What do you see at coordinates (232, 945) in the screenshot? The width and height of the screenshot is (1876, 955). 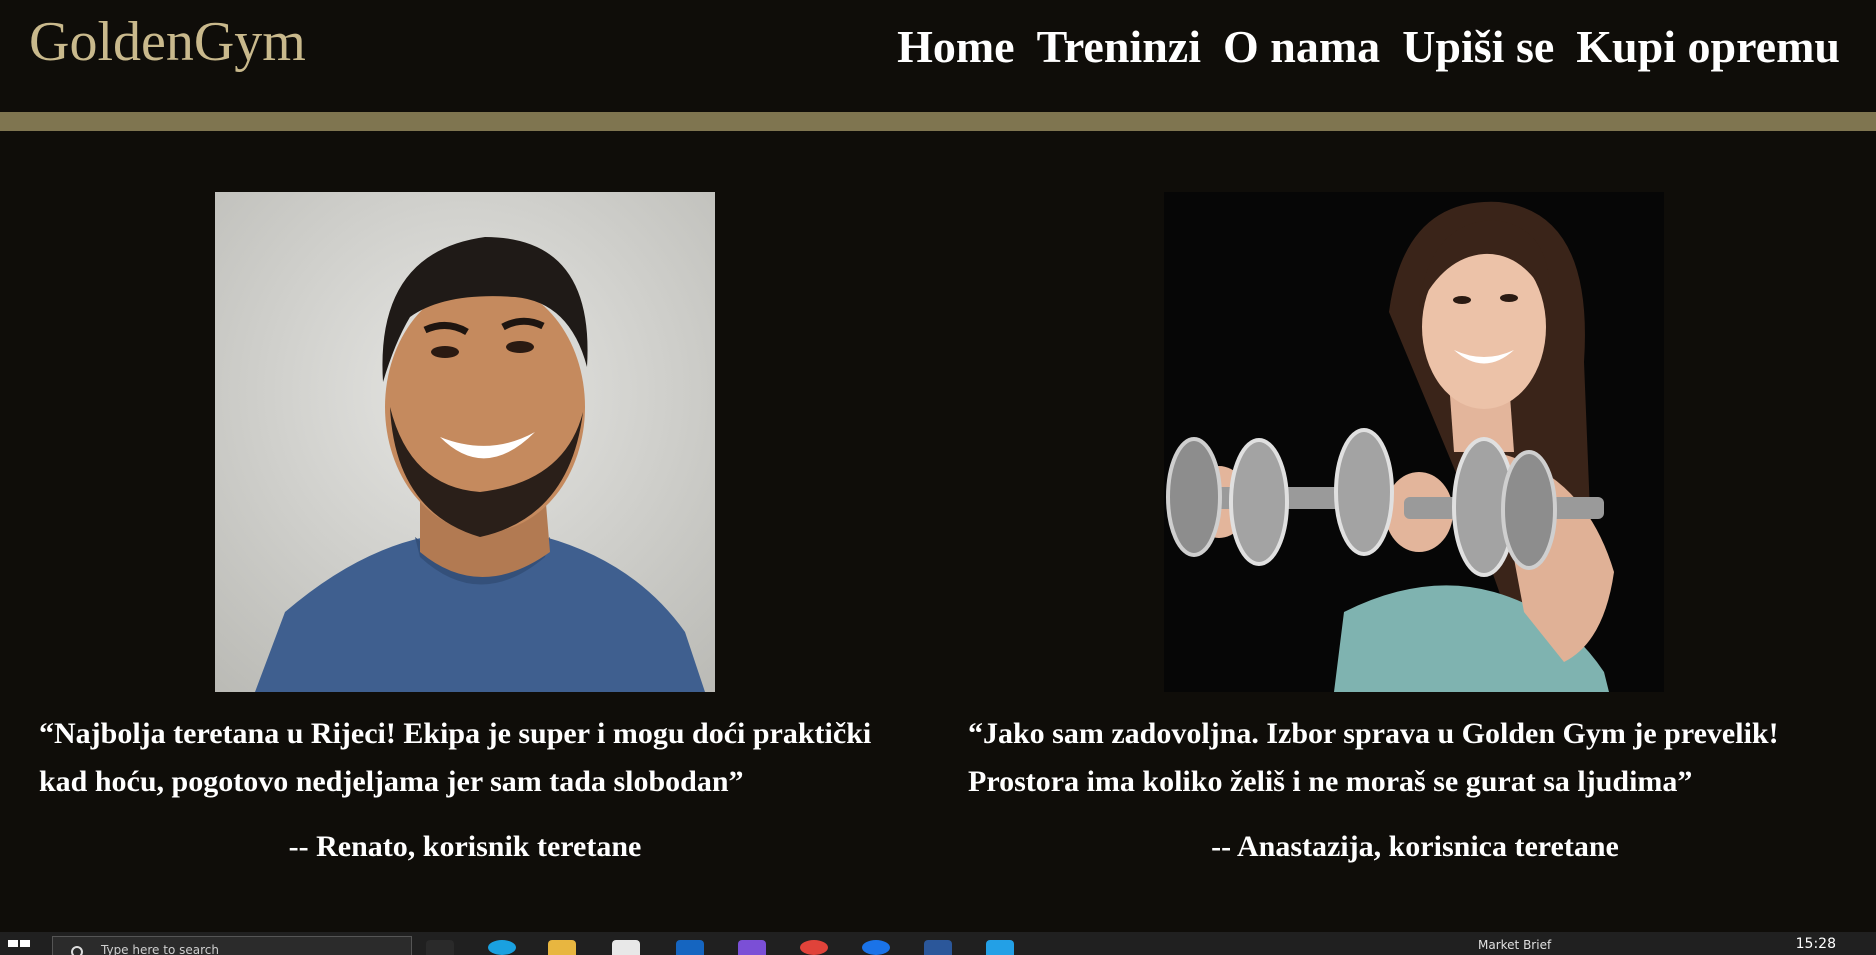 I see `taskbar-search-input: Type here to search` at bounding box center [232, 945].